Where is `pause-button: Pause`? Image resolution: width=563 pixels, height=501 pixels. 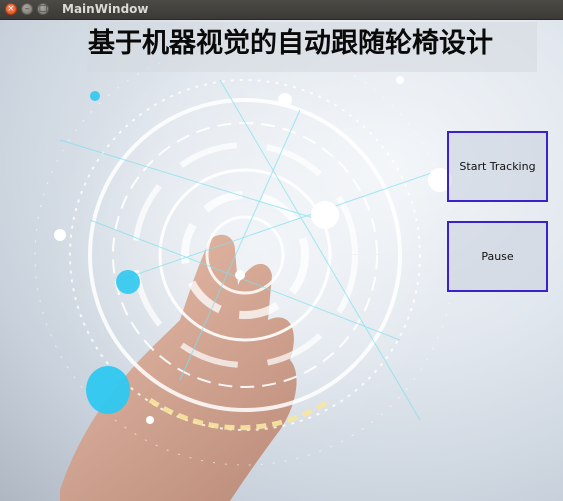 pause-button: Pause is located at coordinates (497, 256).